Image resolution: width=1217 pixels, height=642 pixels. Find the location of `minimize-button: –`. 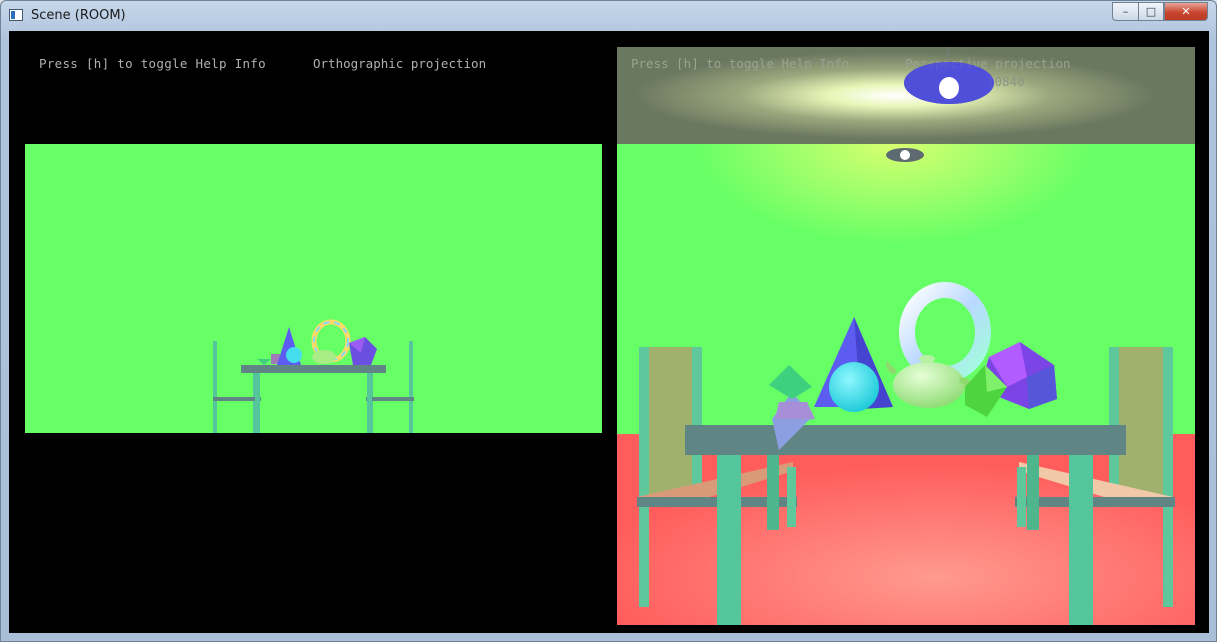

minimize-button: – is located at coordinates (1125, 11).